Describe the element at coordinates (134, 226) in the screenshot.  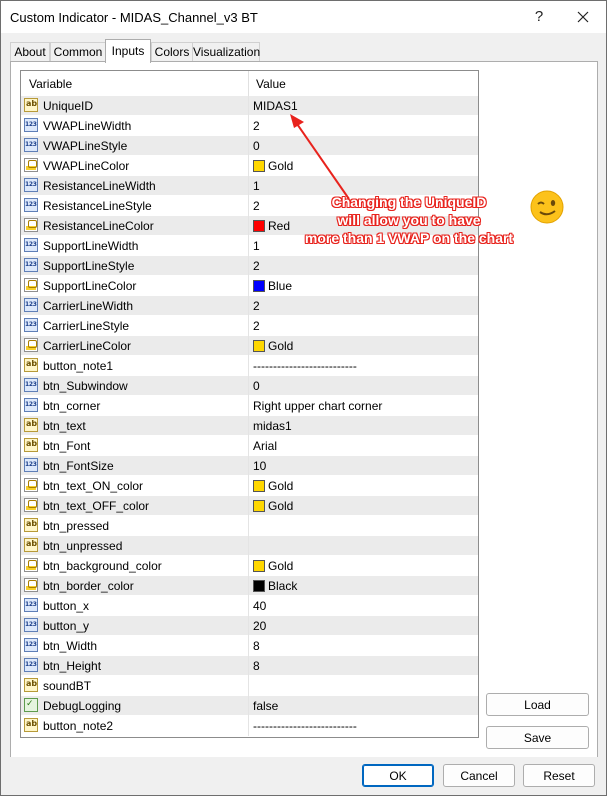
I see `variable-cell: ResistanceLineColor` at that location.